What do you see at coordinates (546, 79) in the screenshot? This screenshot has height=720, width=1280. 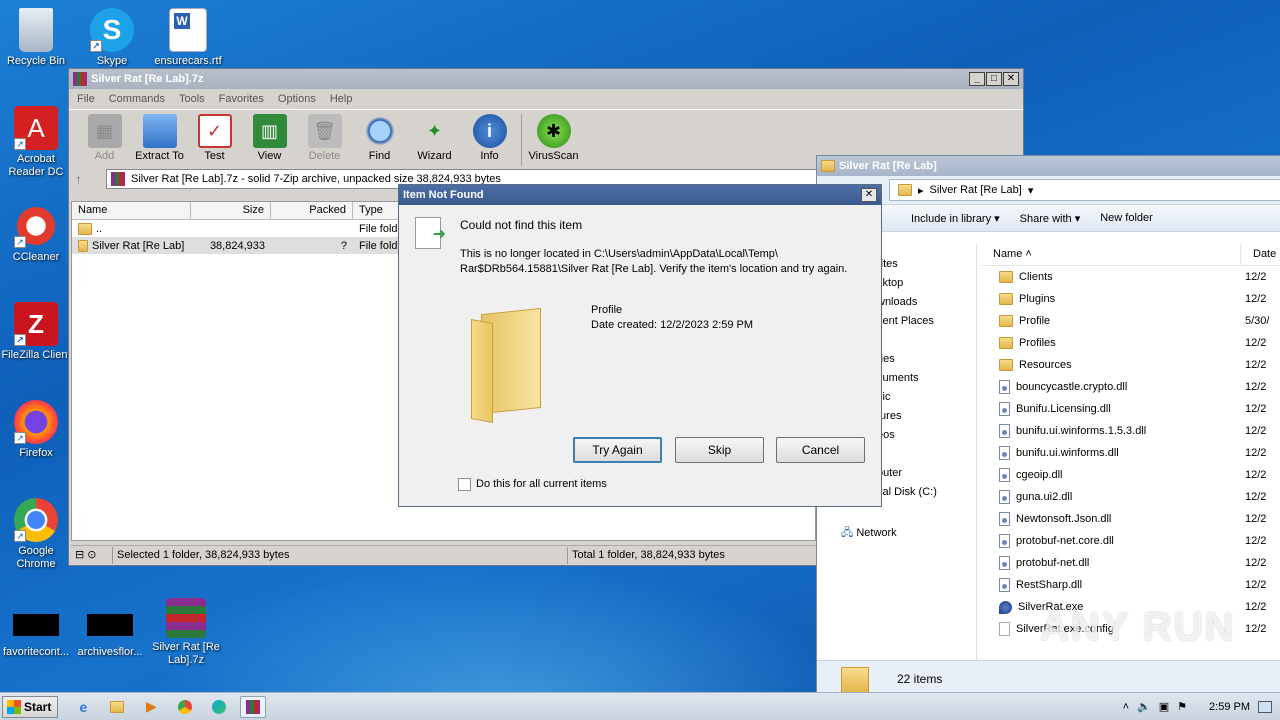 I see `sevenzip-titlebar: Silver Rat [Re Lab].7z _ □ ✕` at bounding box center [546, 79].